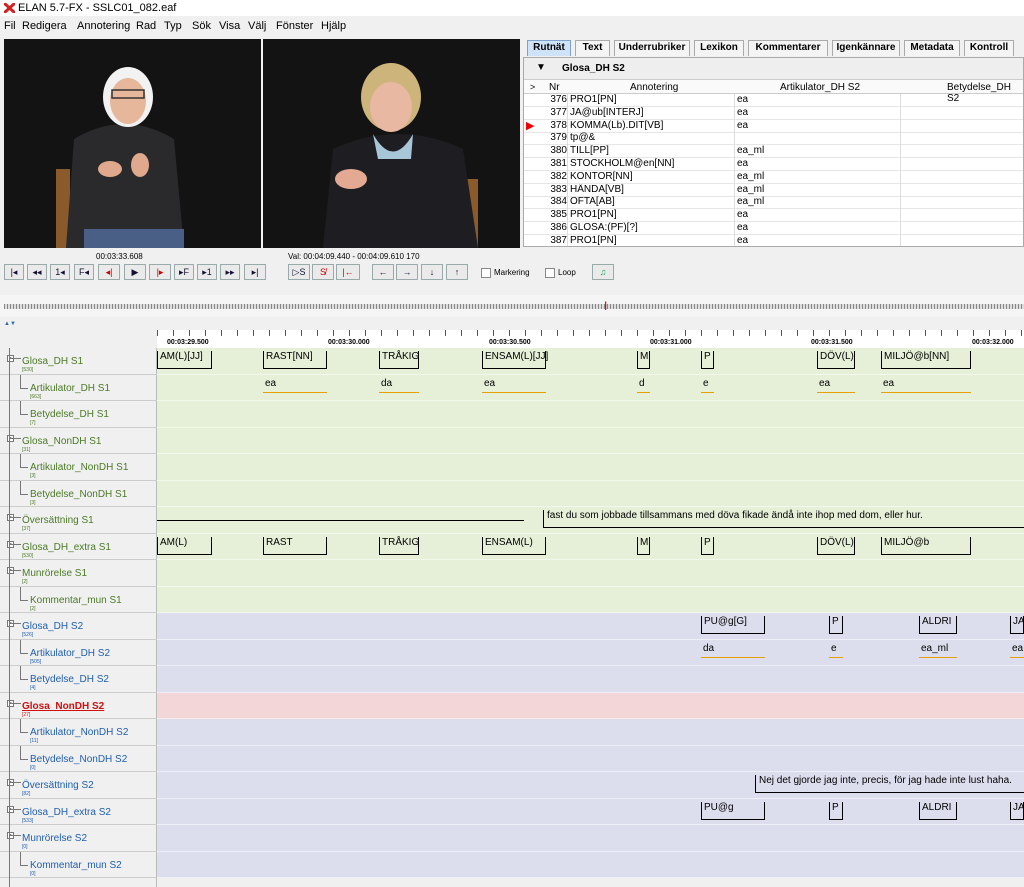  Describe the element at coordinates (932, 48) in the screenshot. I see `tab-metadata: Metadata` at that location.